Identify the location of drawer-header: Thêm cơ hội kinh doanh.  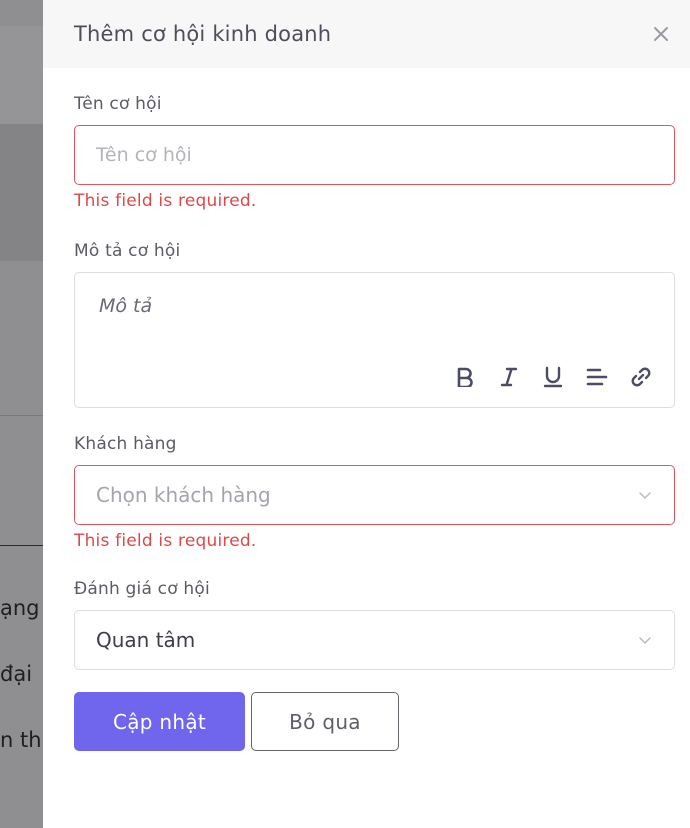
(366, 34).